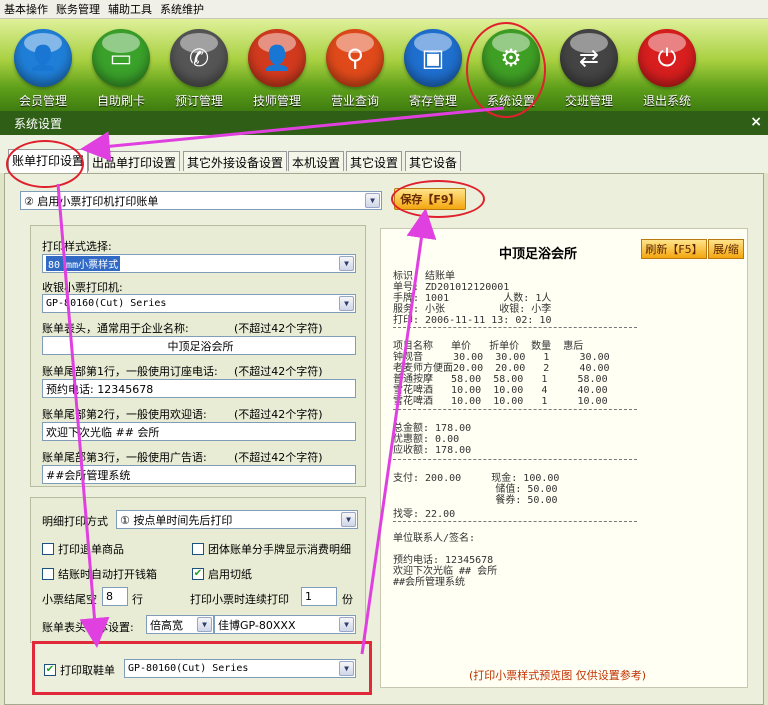  I want to click on footer2-hint: (不超过42个字符), so click(278, 414).